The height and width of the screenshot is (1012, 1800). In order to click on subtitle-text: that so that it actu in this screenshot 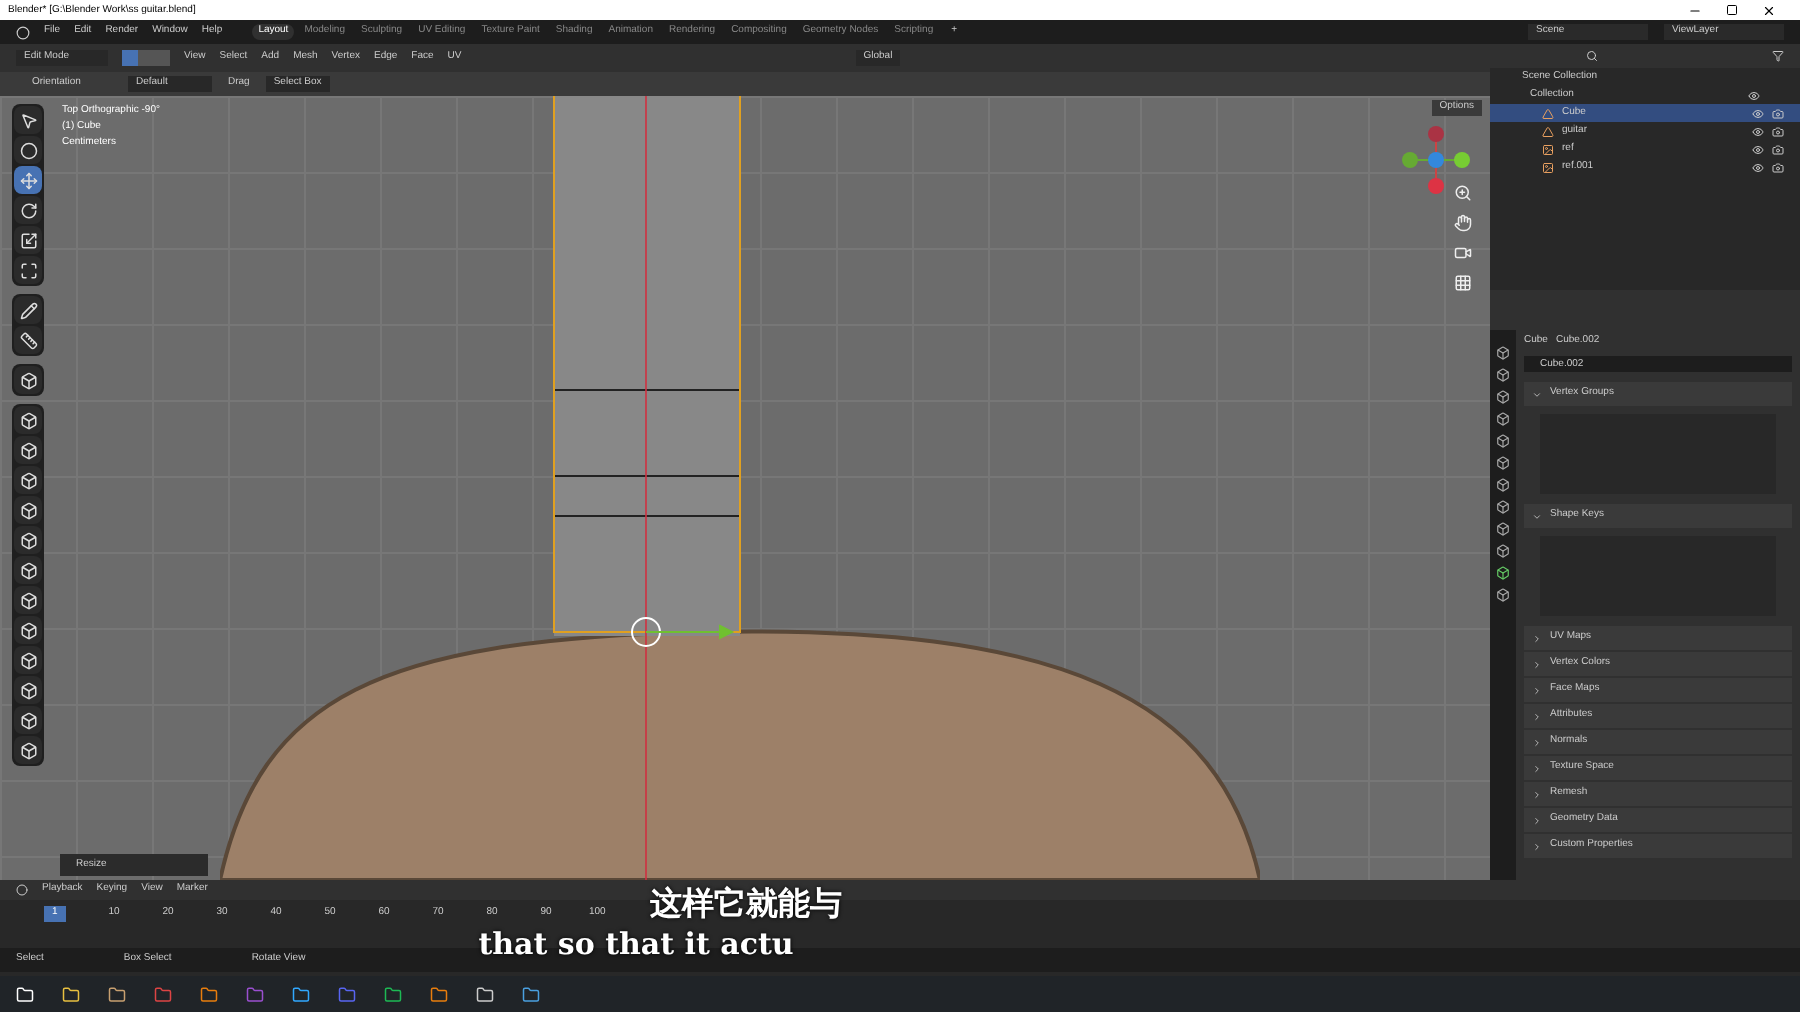, I will do `click(636, 944)`.